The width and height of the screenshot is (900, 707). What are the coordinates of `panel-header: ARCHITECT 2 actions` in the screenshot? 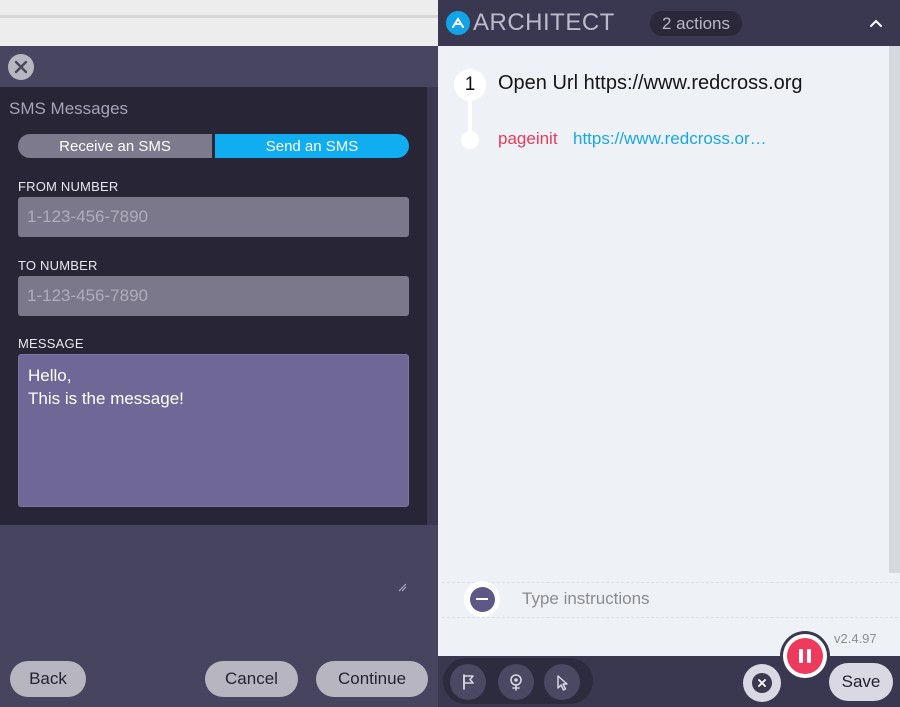 It's located at (669, 23).